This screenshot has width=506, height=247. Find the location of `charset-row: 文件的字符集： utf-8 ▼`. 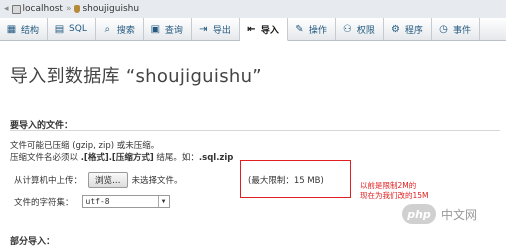

charset-row: 文件的字符集： utf-8 ▼ is located at coordinates (92, 201).